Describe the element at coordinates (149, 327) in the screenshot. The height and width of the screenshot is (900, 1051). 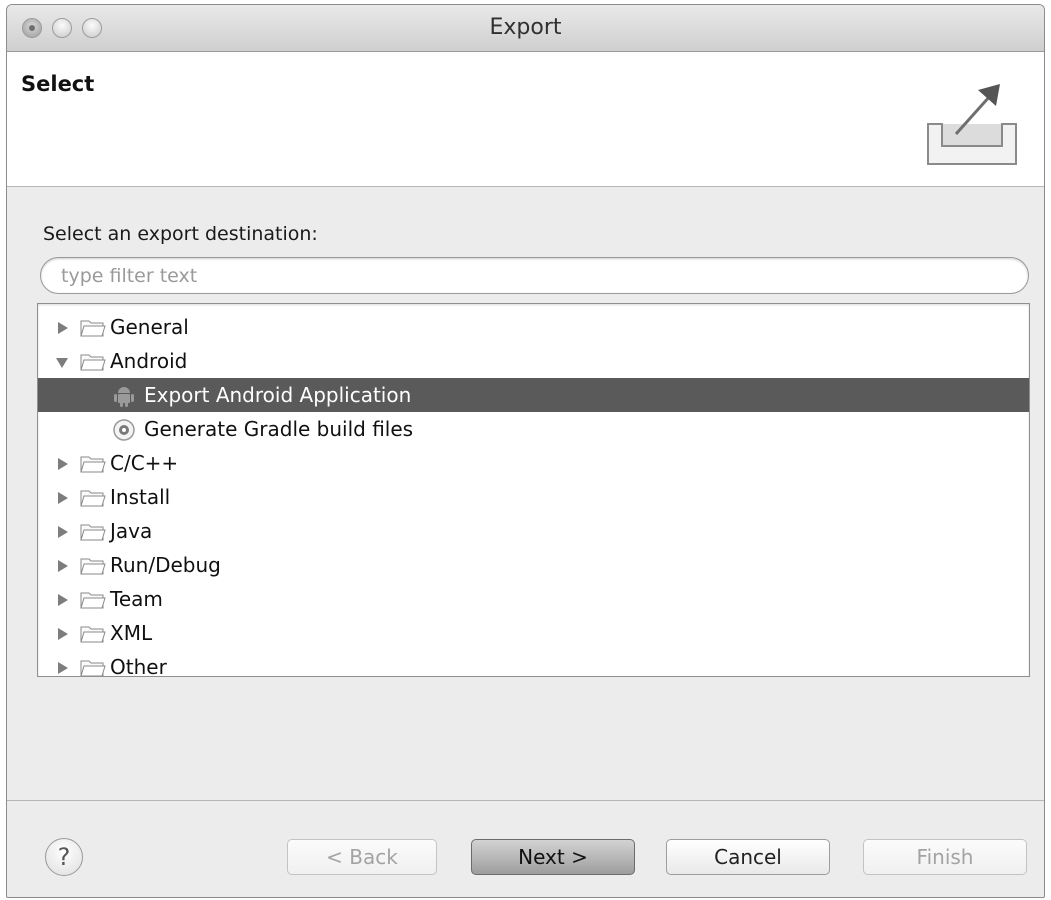
I see `tree-item-label: General` at that location.